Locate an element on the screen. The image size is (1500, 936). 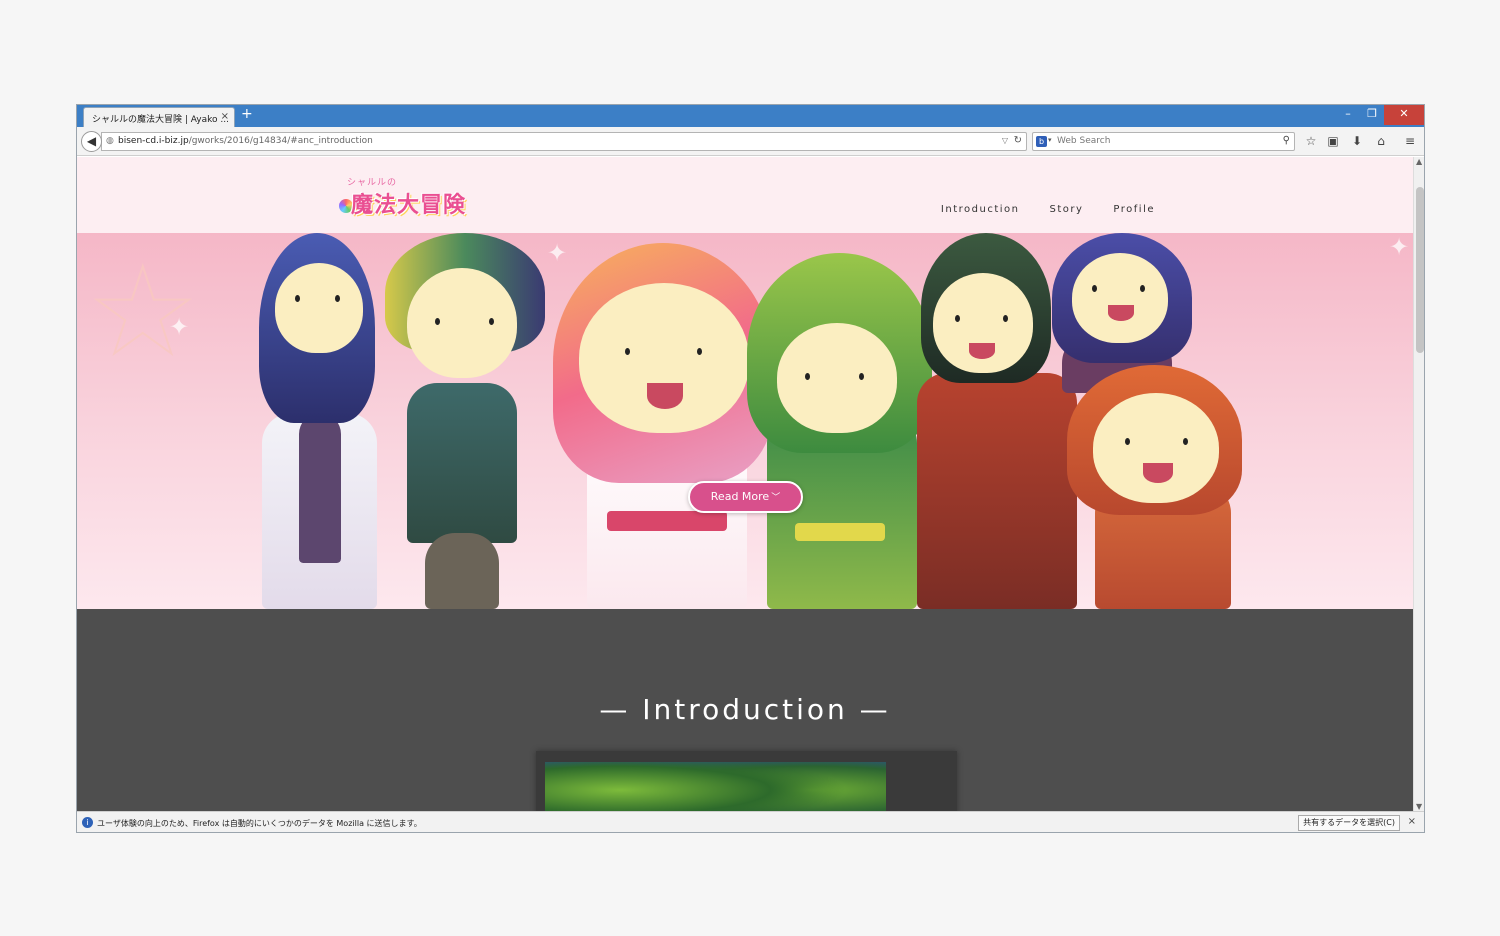
search-engine-icon: b is located at coordinates (1041, 141).